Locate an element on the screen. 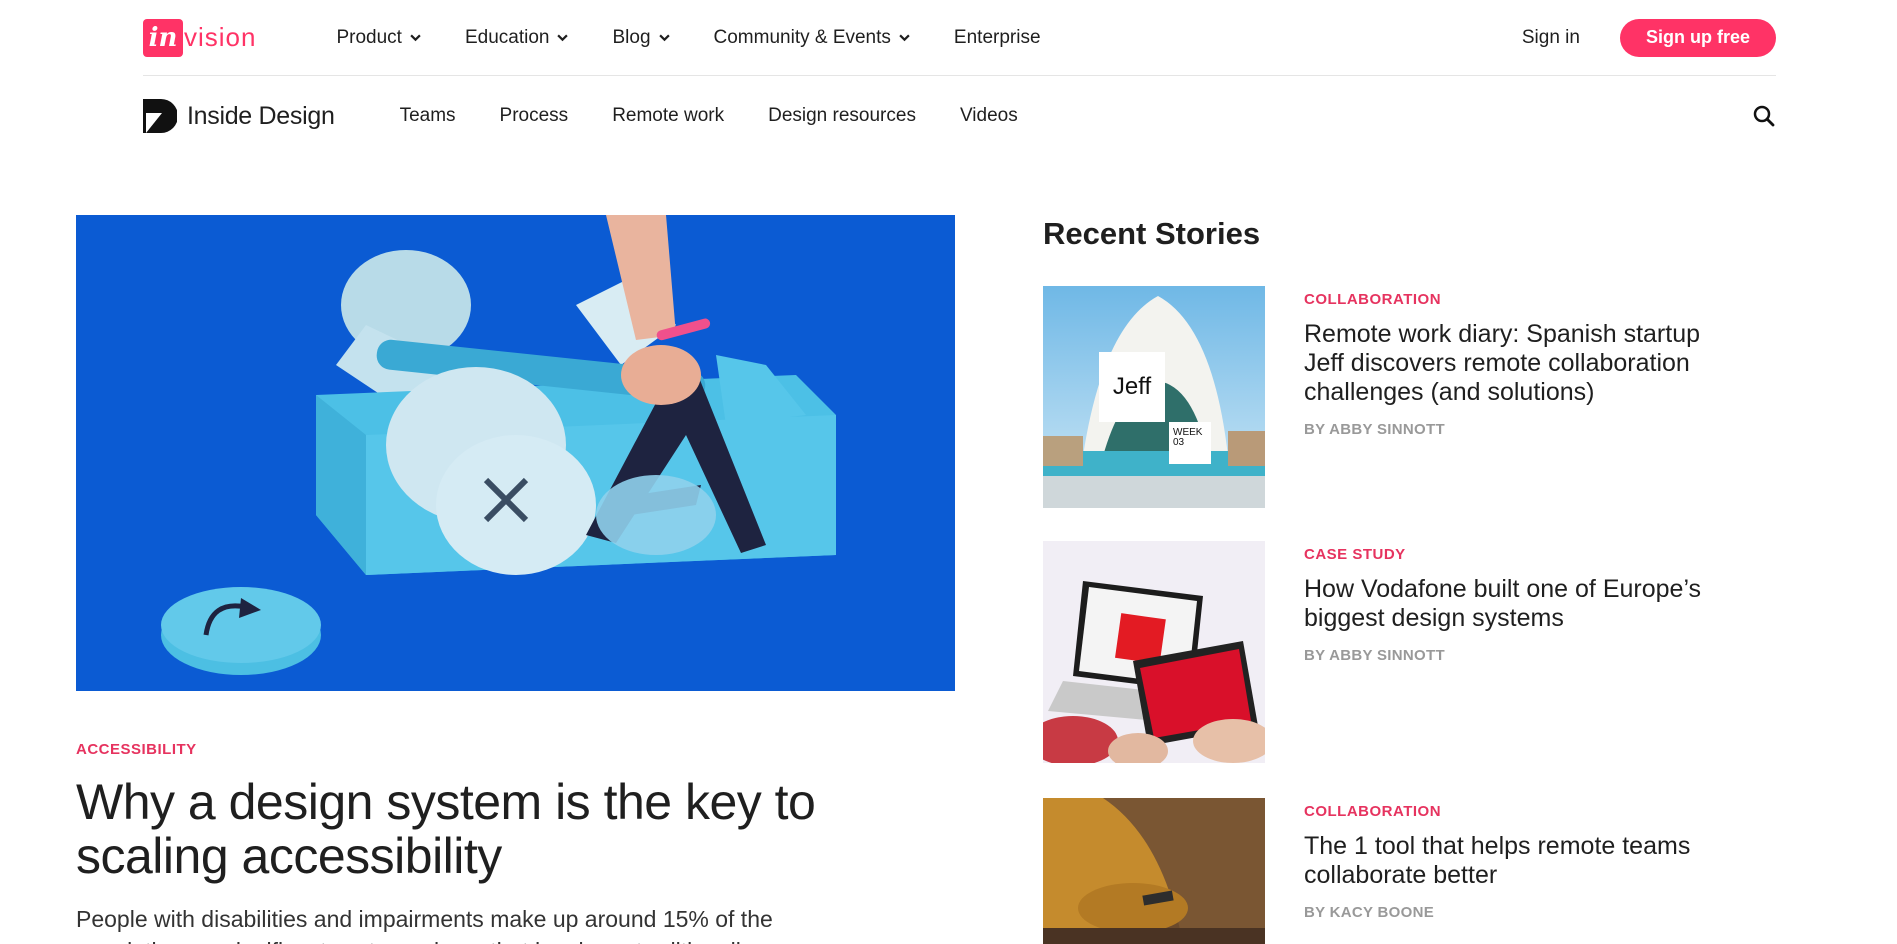 The width and height of the screenshot is (1897, 944). section-process: Process is located at coordinates (534, 116).